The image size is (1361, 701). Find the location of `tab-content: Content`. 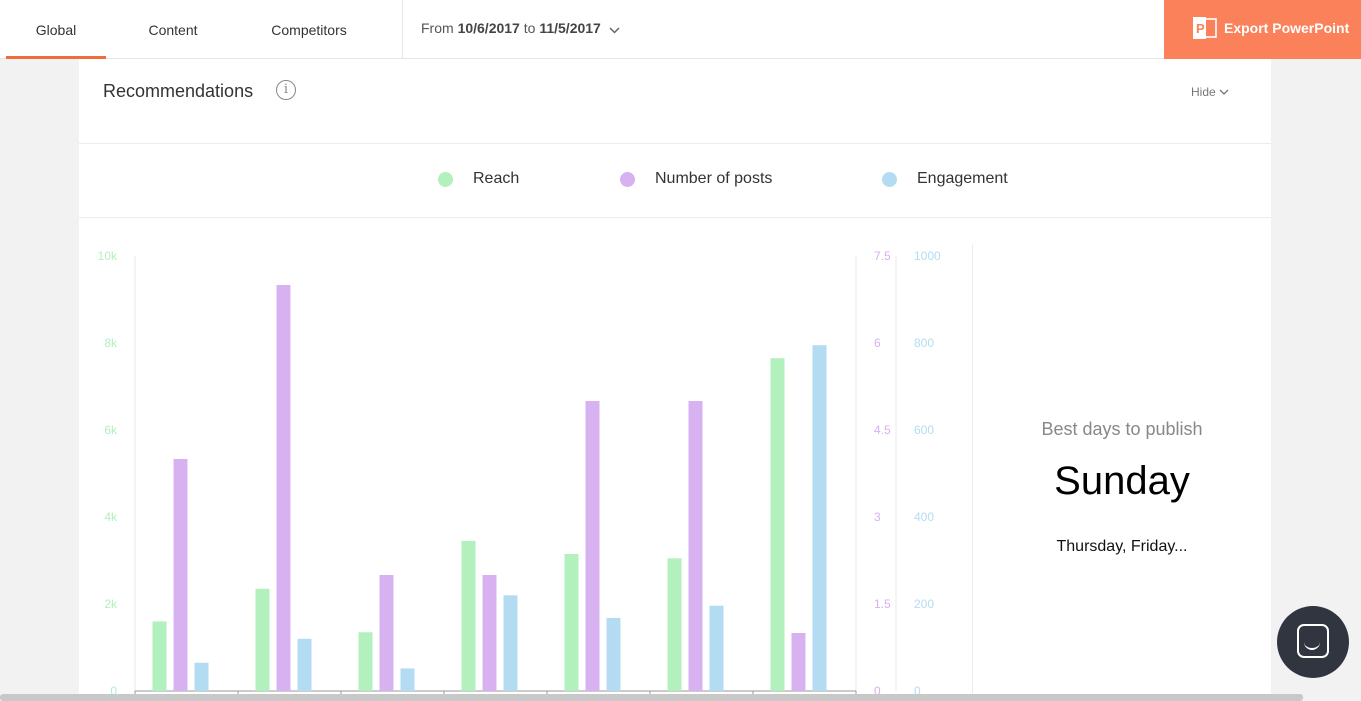

tab-content: Content is located at coordinates (173, 29).